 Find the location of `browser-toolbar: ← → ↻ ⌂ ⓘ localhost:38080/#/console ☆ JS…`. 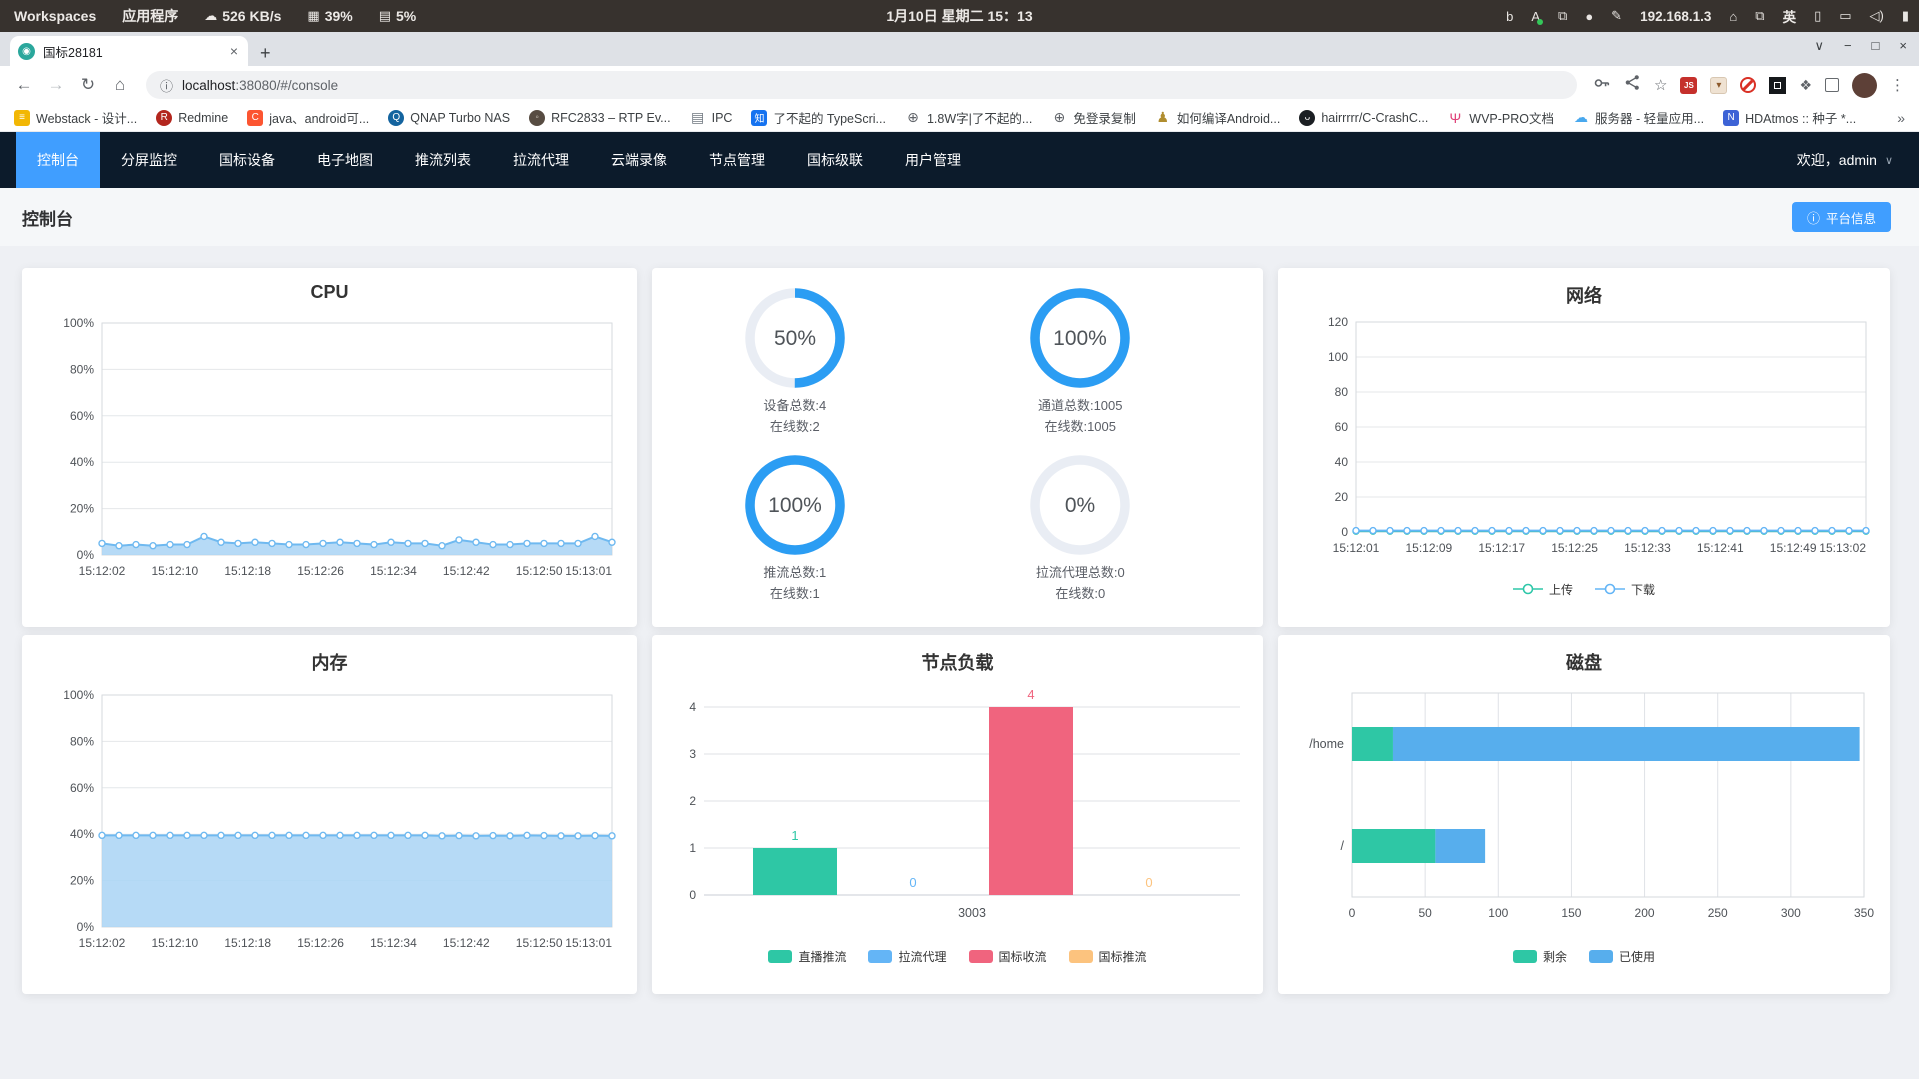

browser-toolbar: ← → ↻ ⌂ ⓘ localhost:38080/#/console ☆ JS… is located at coordinates (959, 85).